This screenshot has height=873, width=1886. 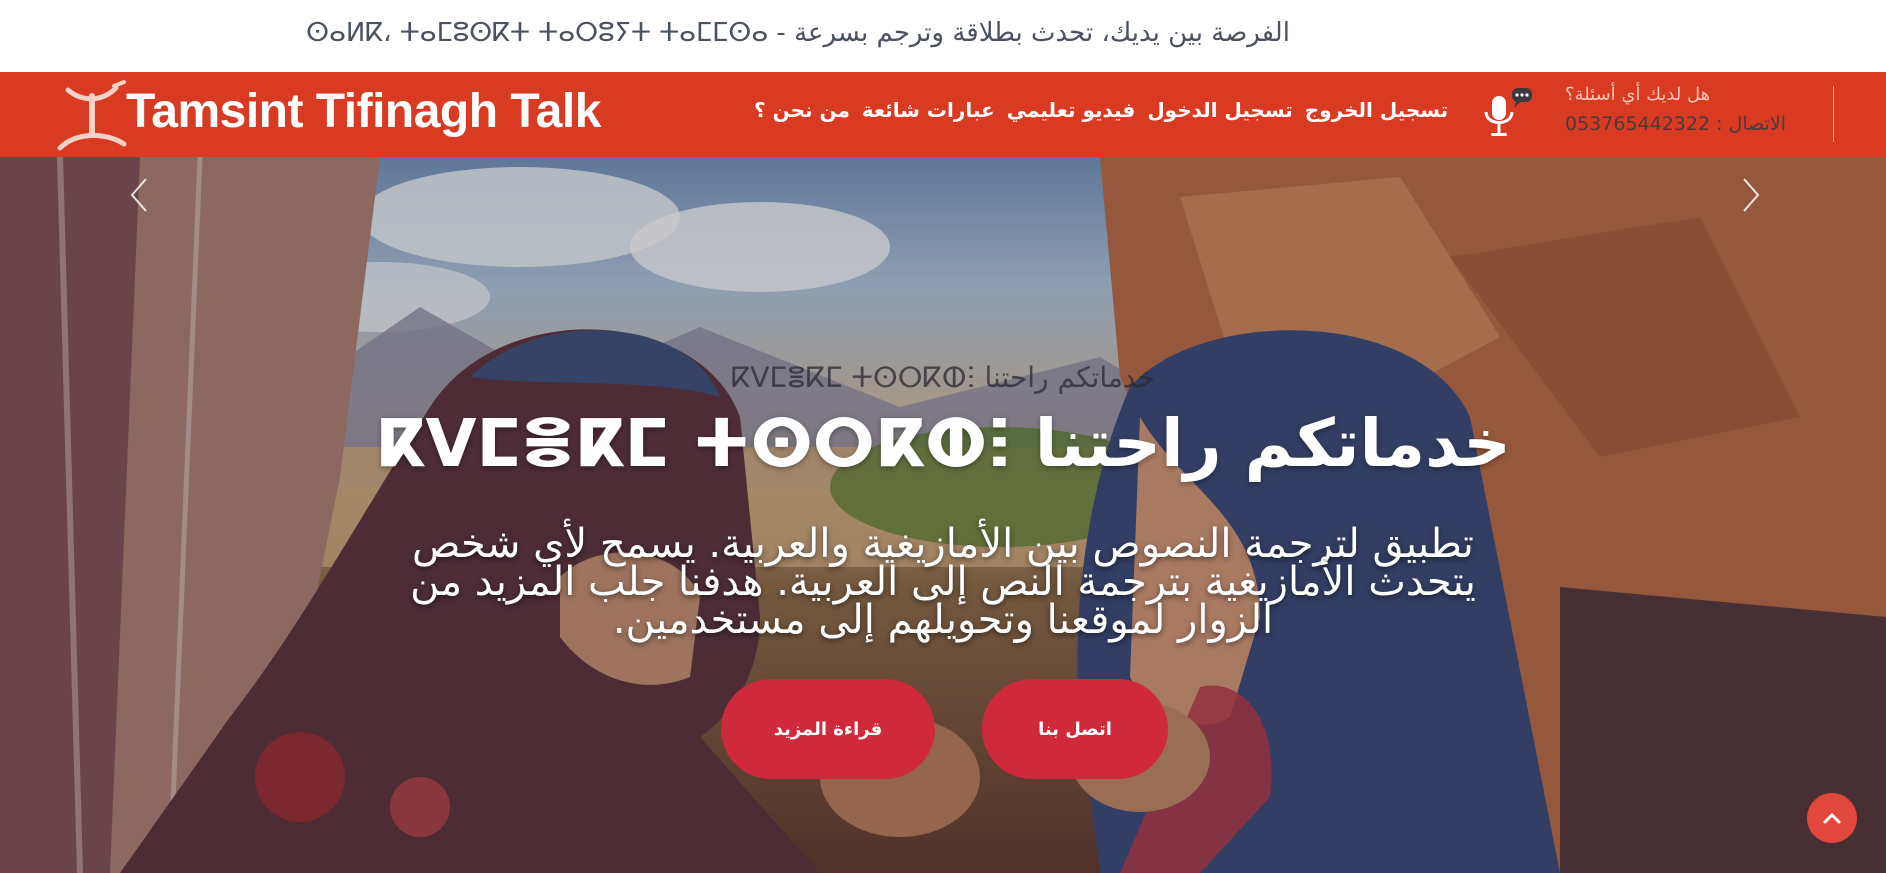 I want to click on nav-item-about-us: من نحن ؟, so click(x=802, y=110).